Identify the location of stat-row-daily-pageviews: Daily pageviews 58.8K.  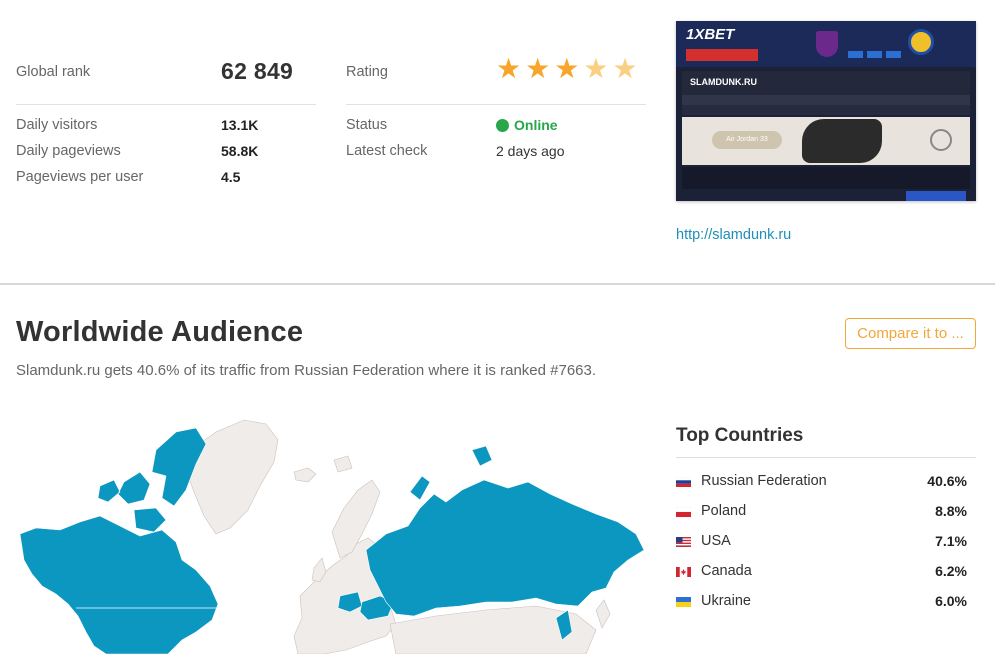
(166, 156).